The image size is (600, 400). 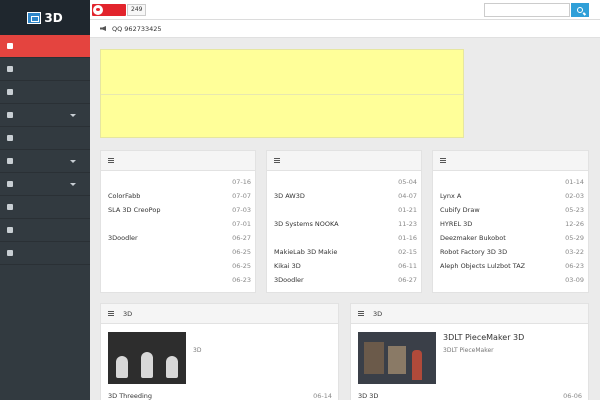 What do you see at coordinates (443, 396) in the screenshot?
I see `list-item: 3D 3D` at bounding box center [443, 396].